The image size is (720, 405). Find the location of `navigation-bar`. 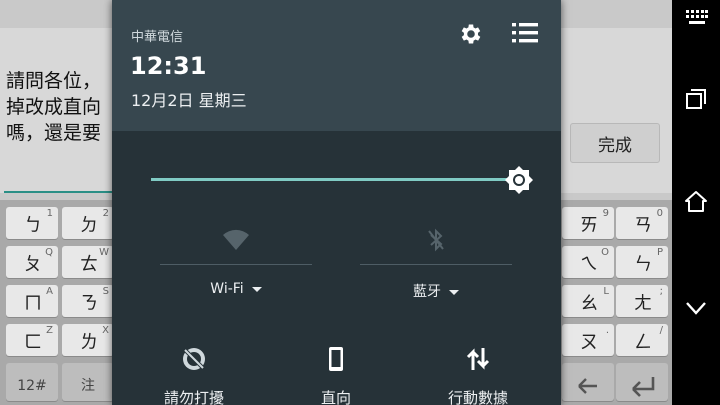

navigation-bar is located at coordinates (696, 202).